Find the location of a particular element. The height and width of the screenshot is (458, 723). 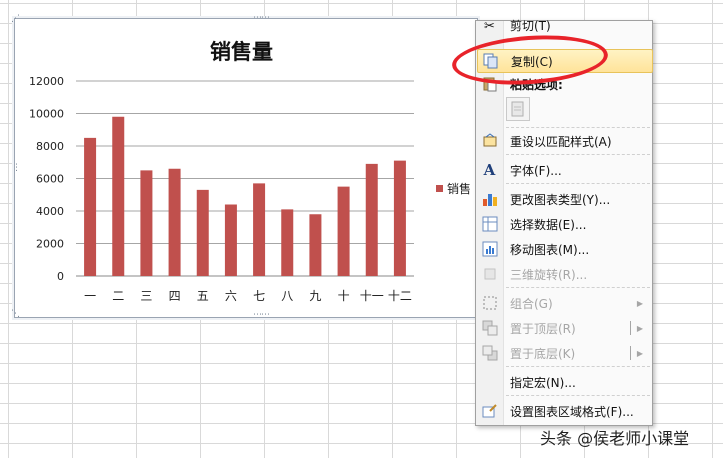

y-tick-label: 2000 is located at coordinates (50, 244).